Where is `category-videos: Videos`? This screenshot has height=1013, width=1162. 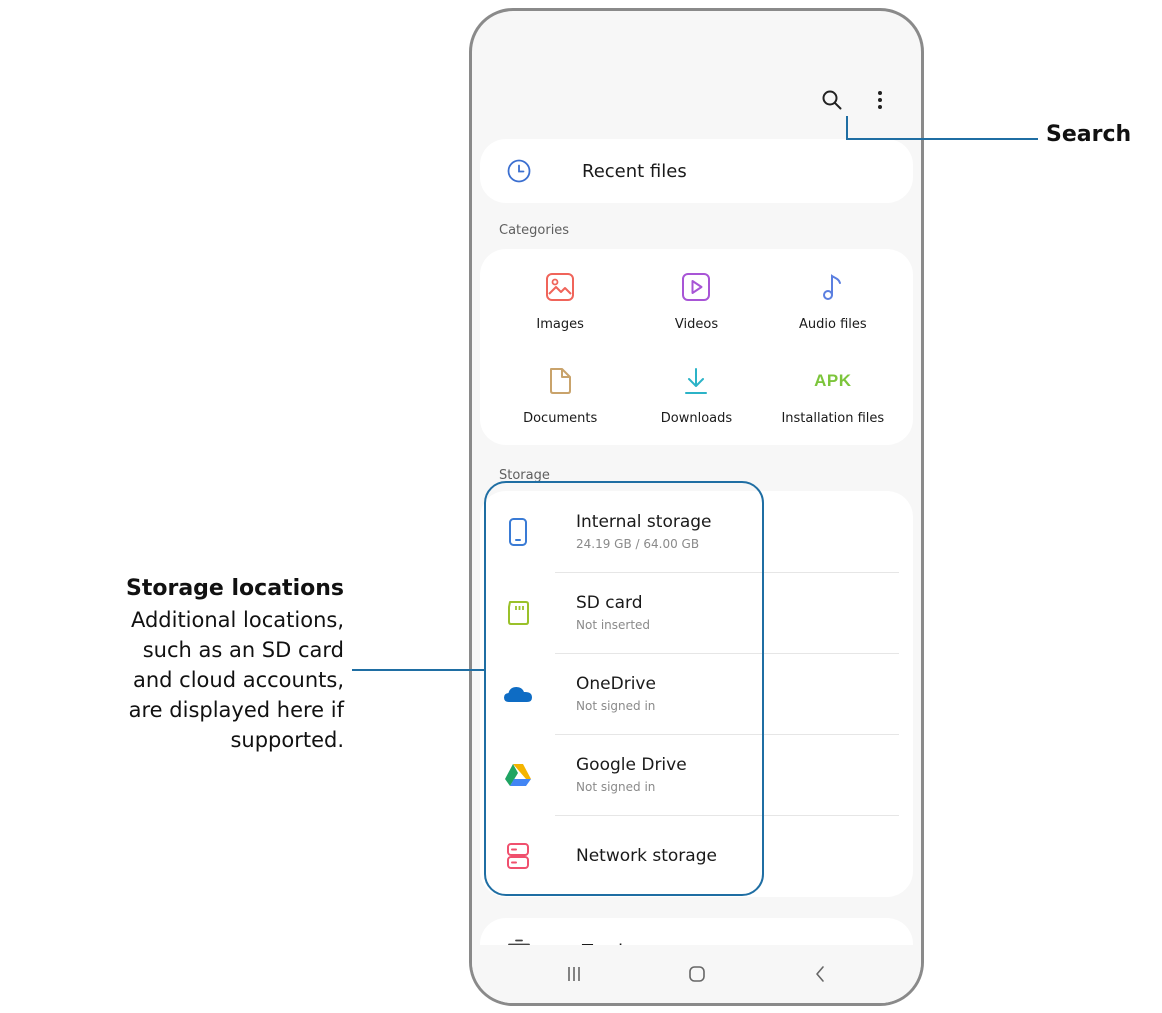
category-videos: Videos is located at coordinates (696, 304).